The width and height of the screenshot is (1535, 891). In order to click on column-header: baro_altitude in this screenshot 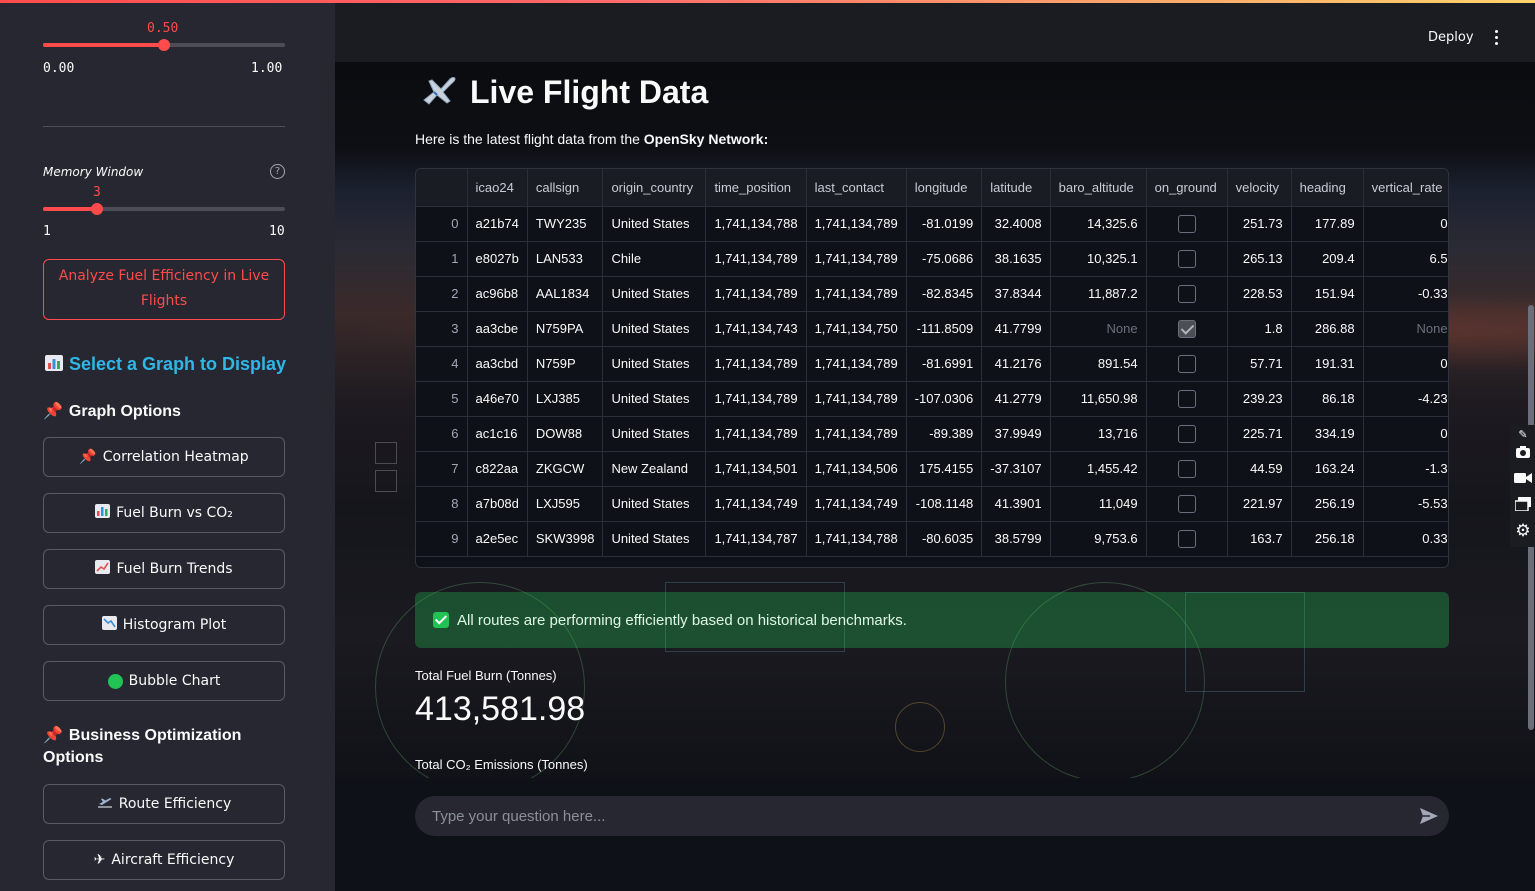, I will do `click(1098, 188)`.